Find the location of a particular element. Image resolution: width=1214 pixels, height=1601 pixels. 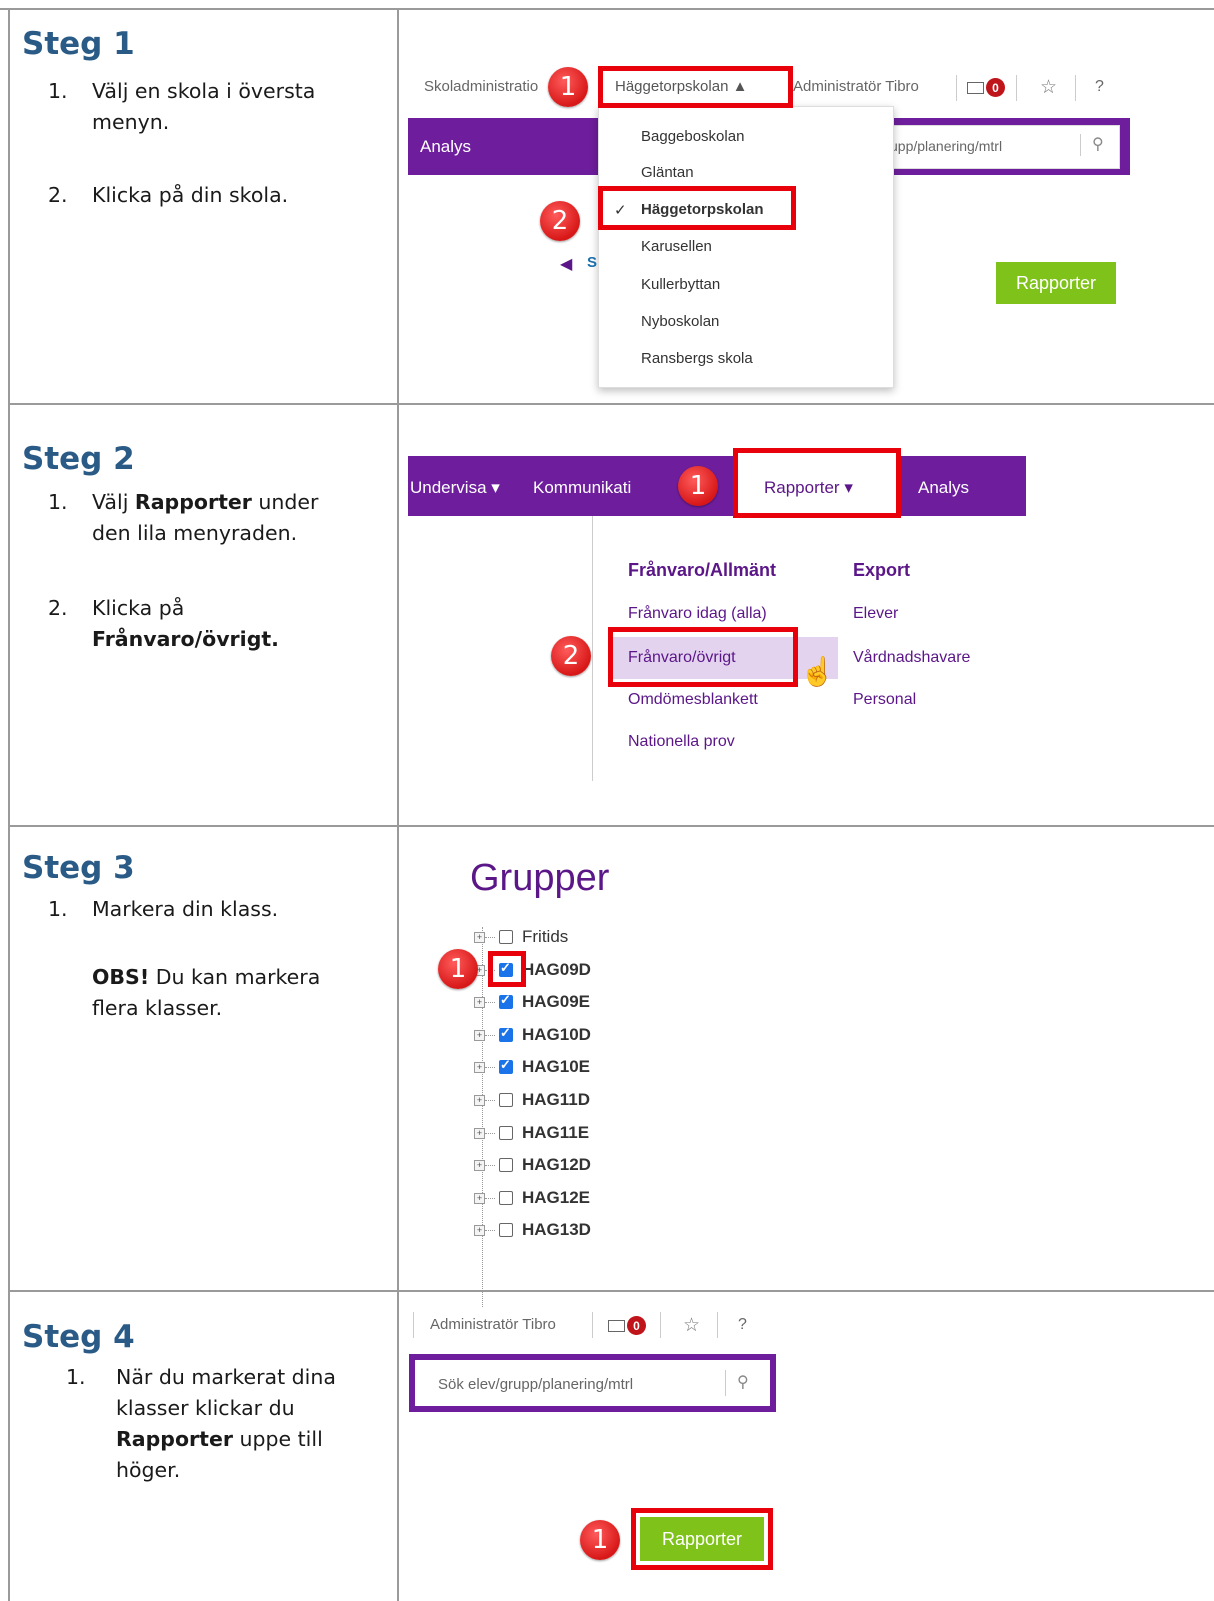

group-label: HAG10E is located at coordinates (556, 1067).